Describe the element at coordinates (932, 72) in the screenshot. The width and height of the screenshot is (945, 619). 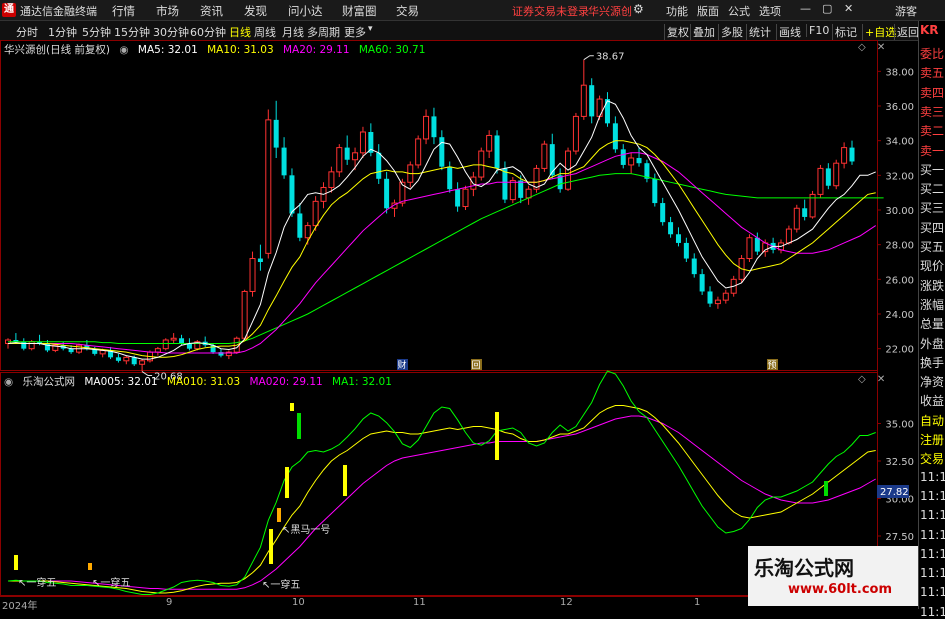
I see `side-panel-item: 卖五` at that location.